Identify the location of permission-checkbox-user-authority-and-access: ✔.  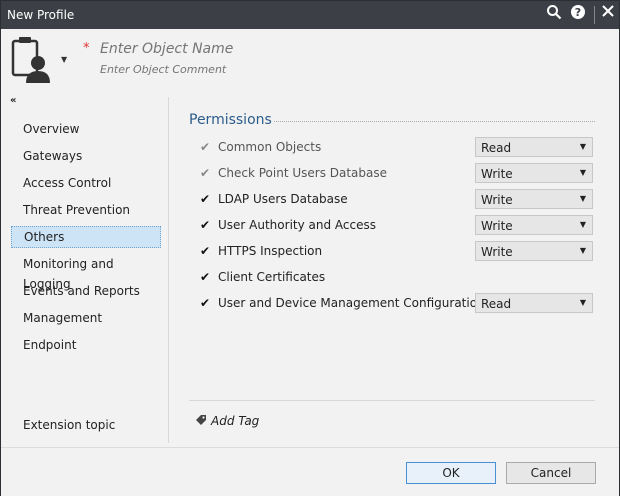
(205, 225).